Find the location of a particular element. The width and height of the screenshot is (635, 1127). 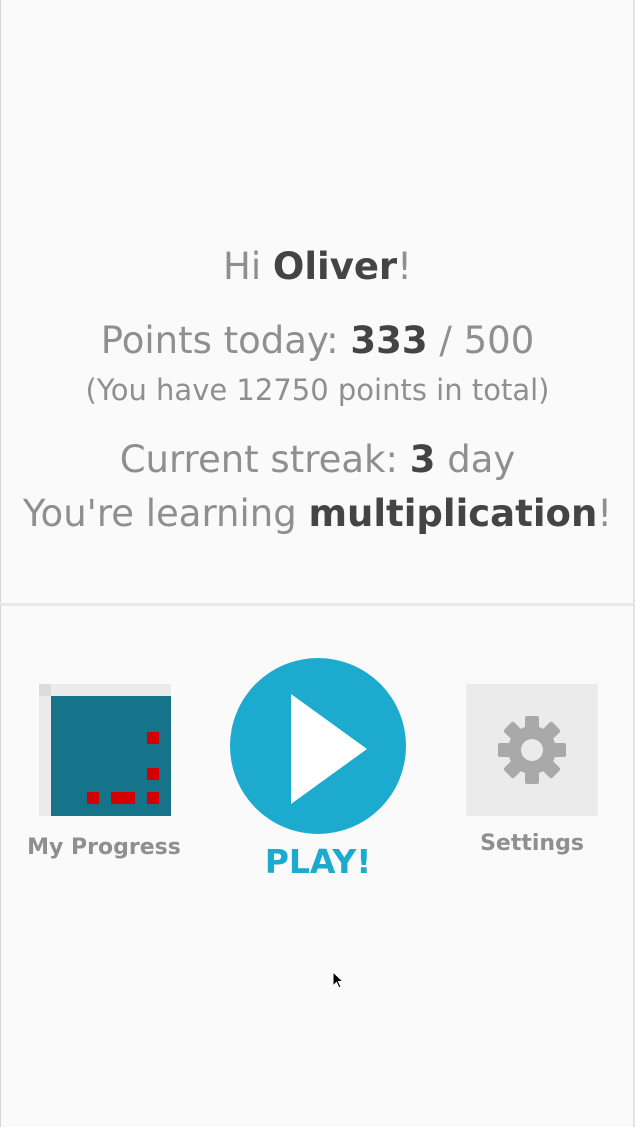

learning-topic: You're learning multiplication! is located at coordinates (317, 514).